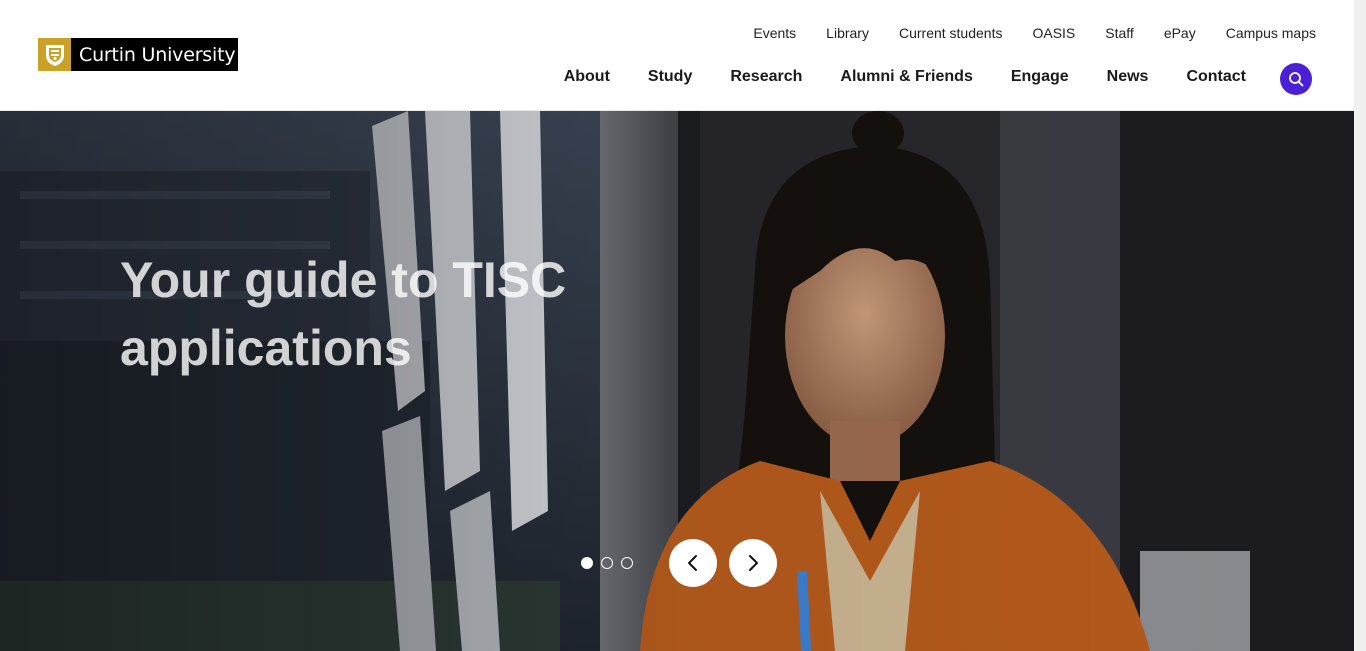 The width and height of the screenshot is (1366, 651). Describe the element at coordinates (1271, 33) in the screenshot. I see `utility-link-campus-maps: Campus maps` at that location.